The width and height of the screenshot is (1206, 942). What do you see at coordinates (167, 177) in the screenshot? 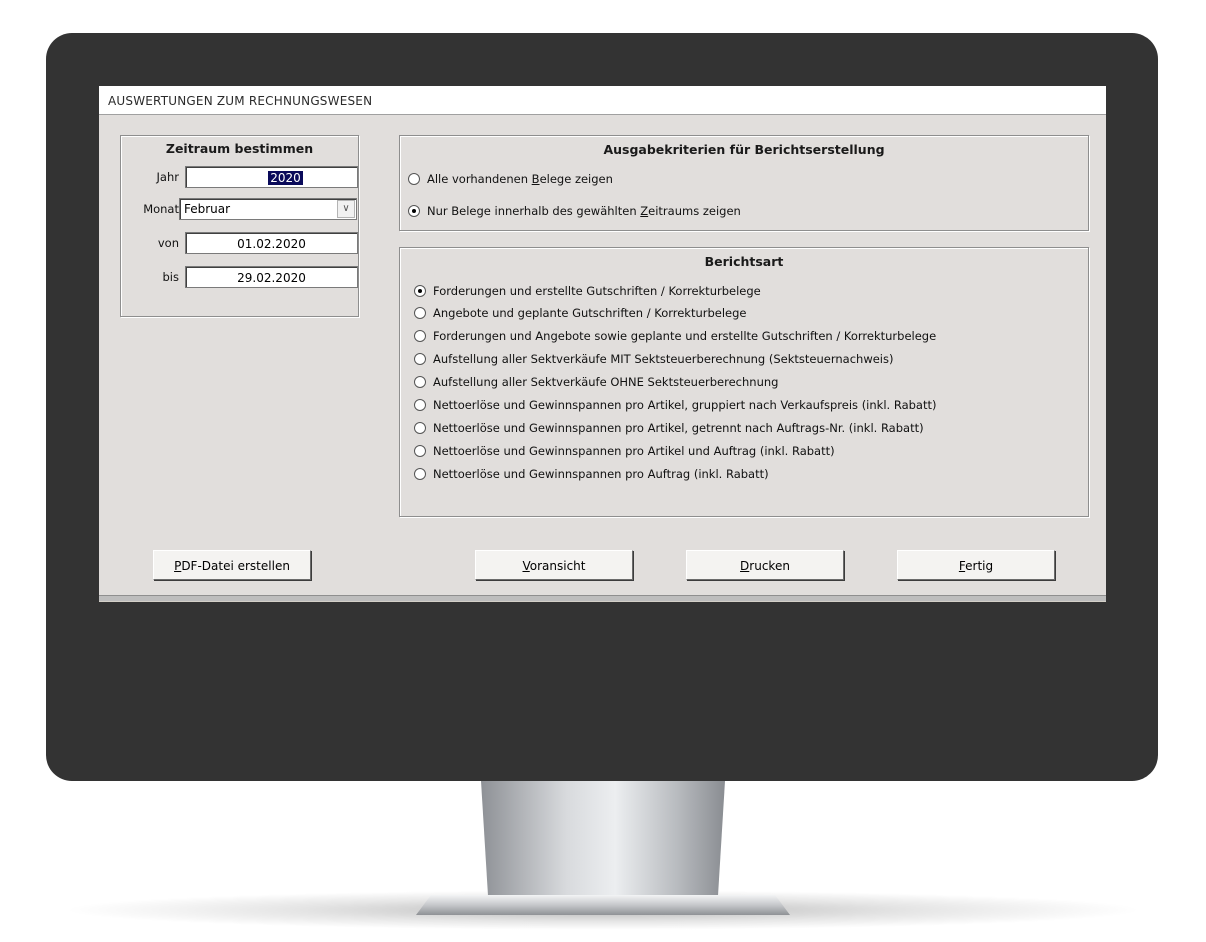
I see `jahr-label: Jahr` at bounding box center [167, 177].